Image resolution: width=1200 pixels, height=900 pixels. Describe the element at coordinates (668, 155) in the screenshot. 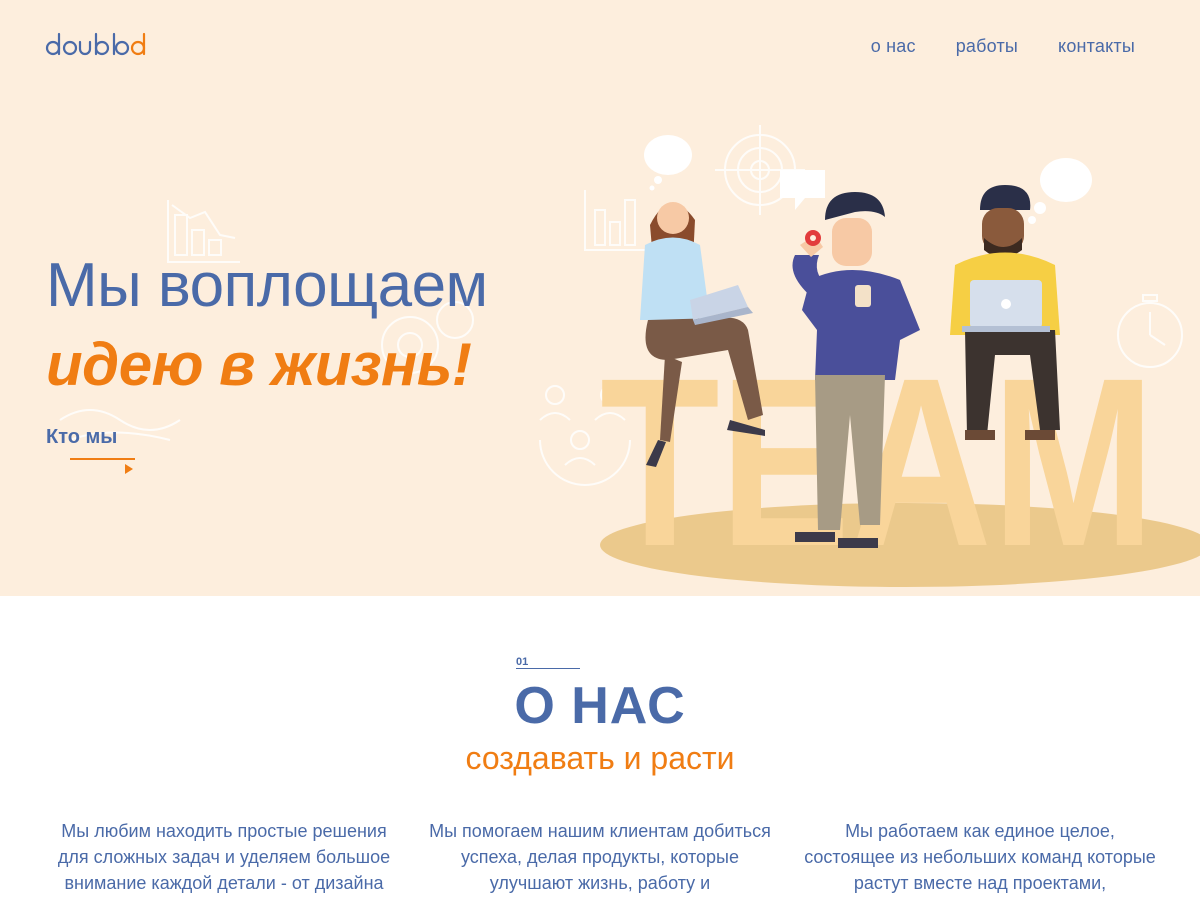

I see `speech-bubble-icon` at that location.